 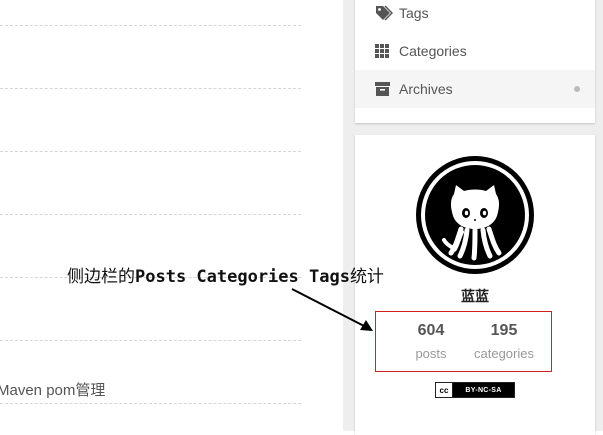 I want to click on menu-item-categories: Categories, so click(x=475, y=51).